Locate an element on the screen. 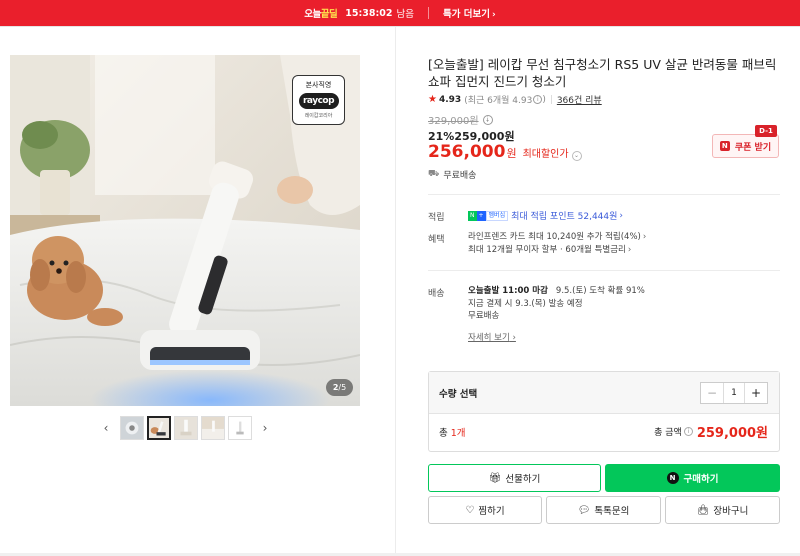 This screenshot has width=800, height=556. promo-divider is located at coordinates (428, 13).